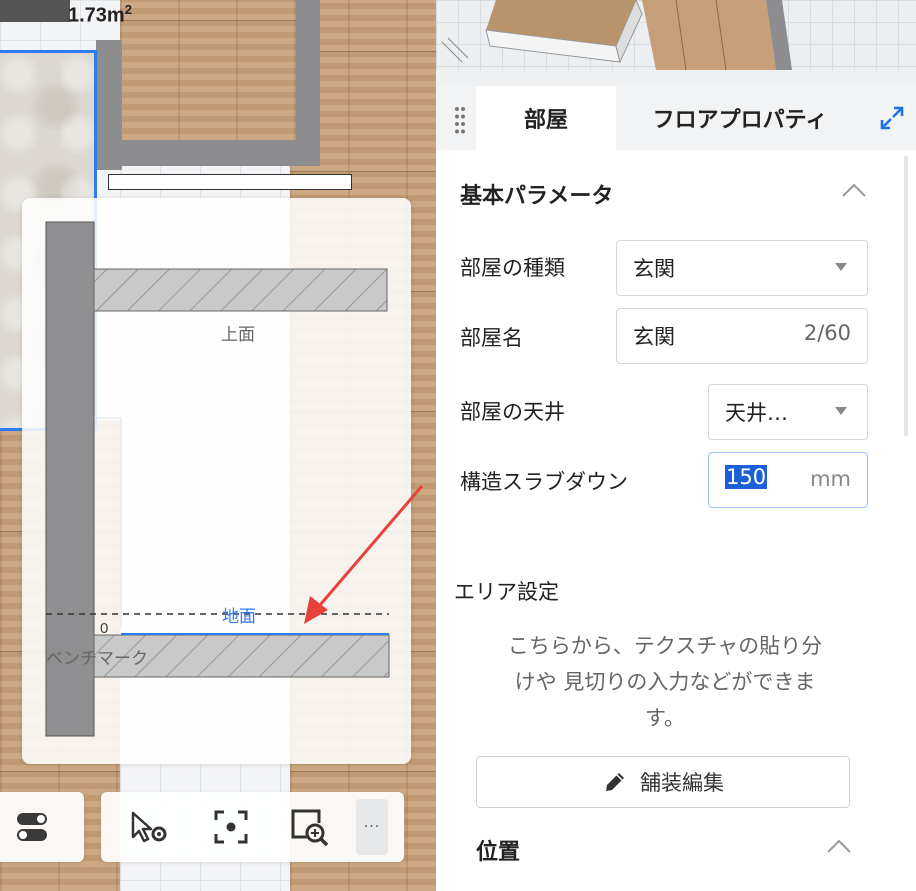 Image resolution: width=916 pixels, height=891 pixels. Describe the element at coordinates (104, 628) in the screenshot. I see `zero-label: 0` at that location.